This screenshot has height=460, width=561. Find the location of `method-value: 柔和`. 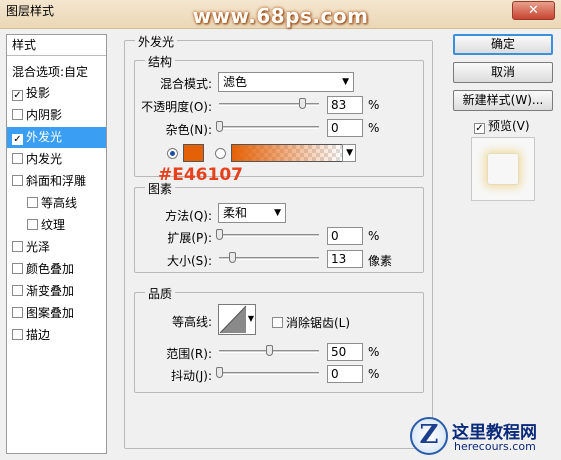

method-value: 柔和 is located at coordinates (235, 213).